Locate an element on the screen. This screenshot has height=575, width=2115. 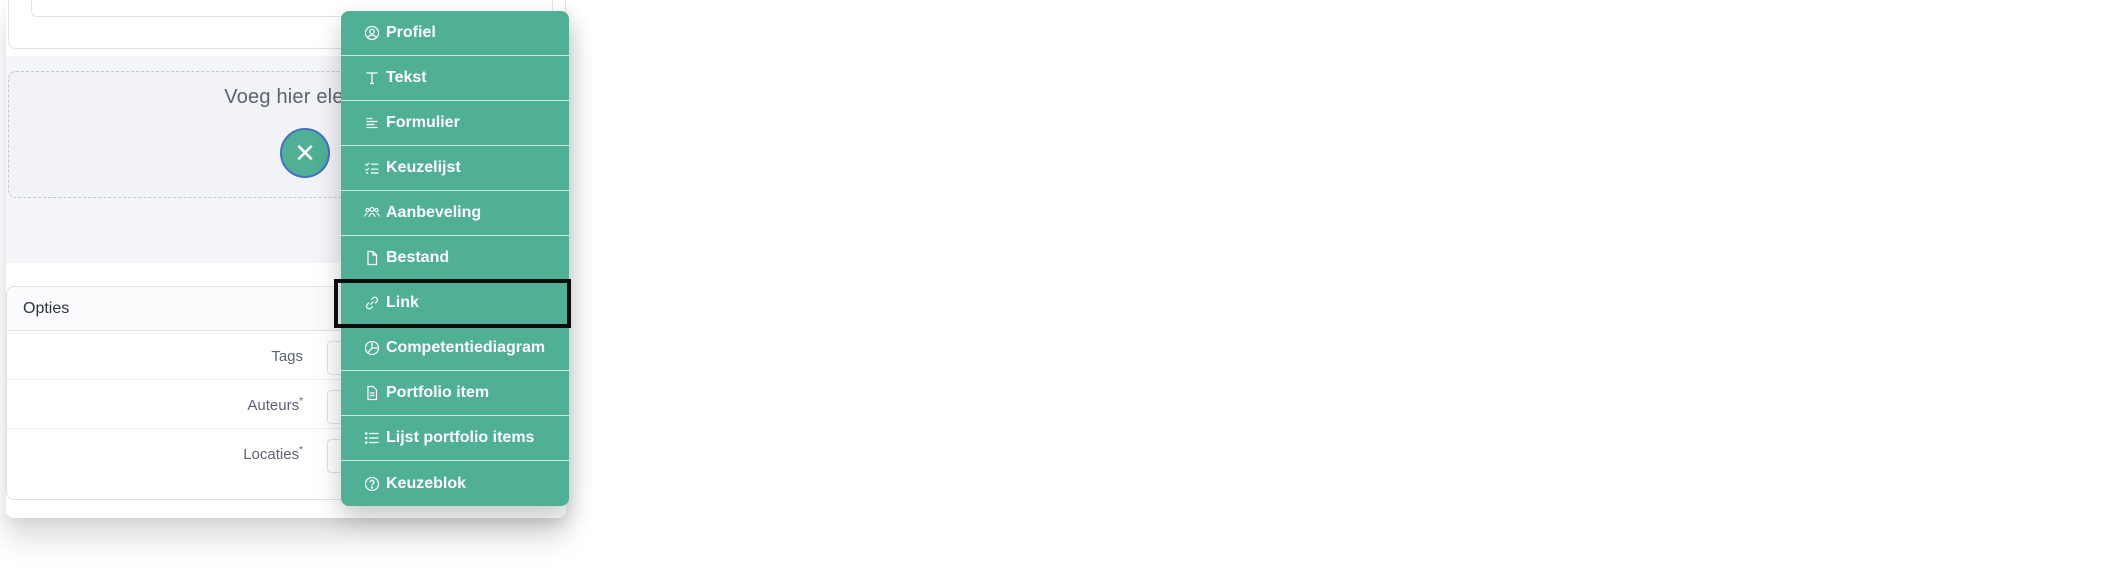
link-icon is located at coordinates (372, 303).